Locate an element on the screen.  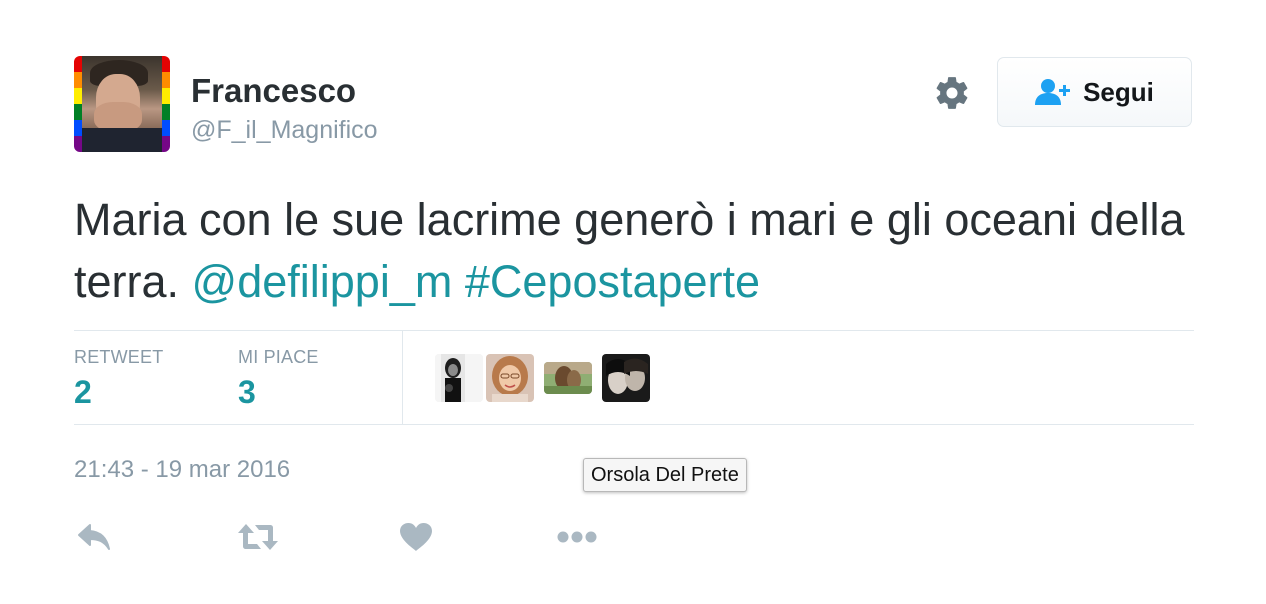
tweet-timestamp: 21:43 - 19 mar 2016 is located at coordinates (182, 470).